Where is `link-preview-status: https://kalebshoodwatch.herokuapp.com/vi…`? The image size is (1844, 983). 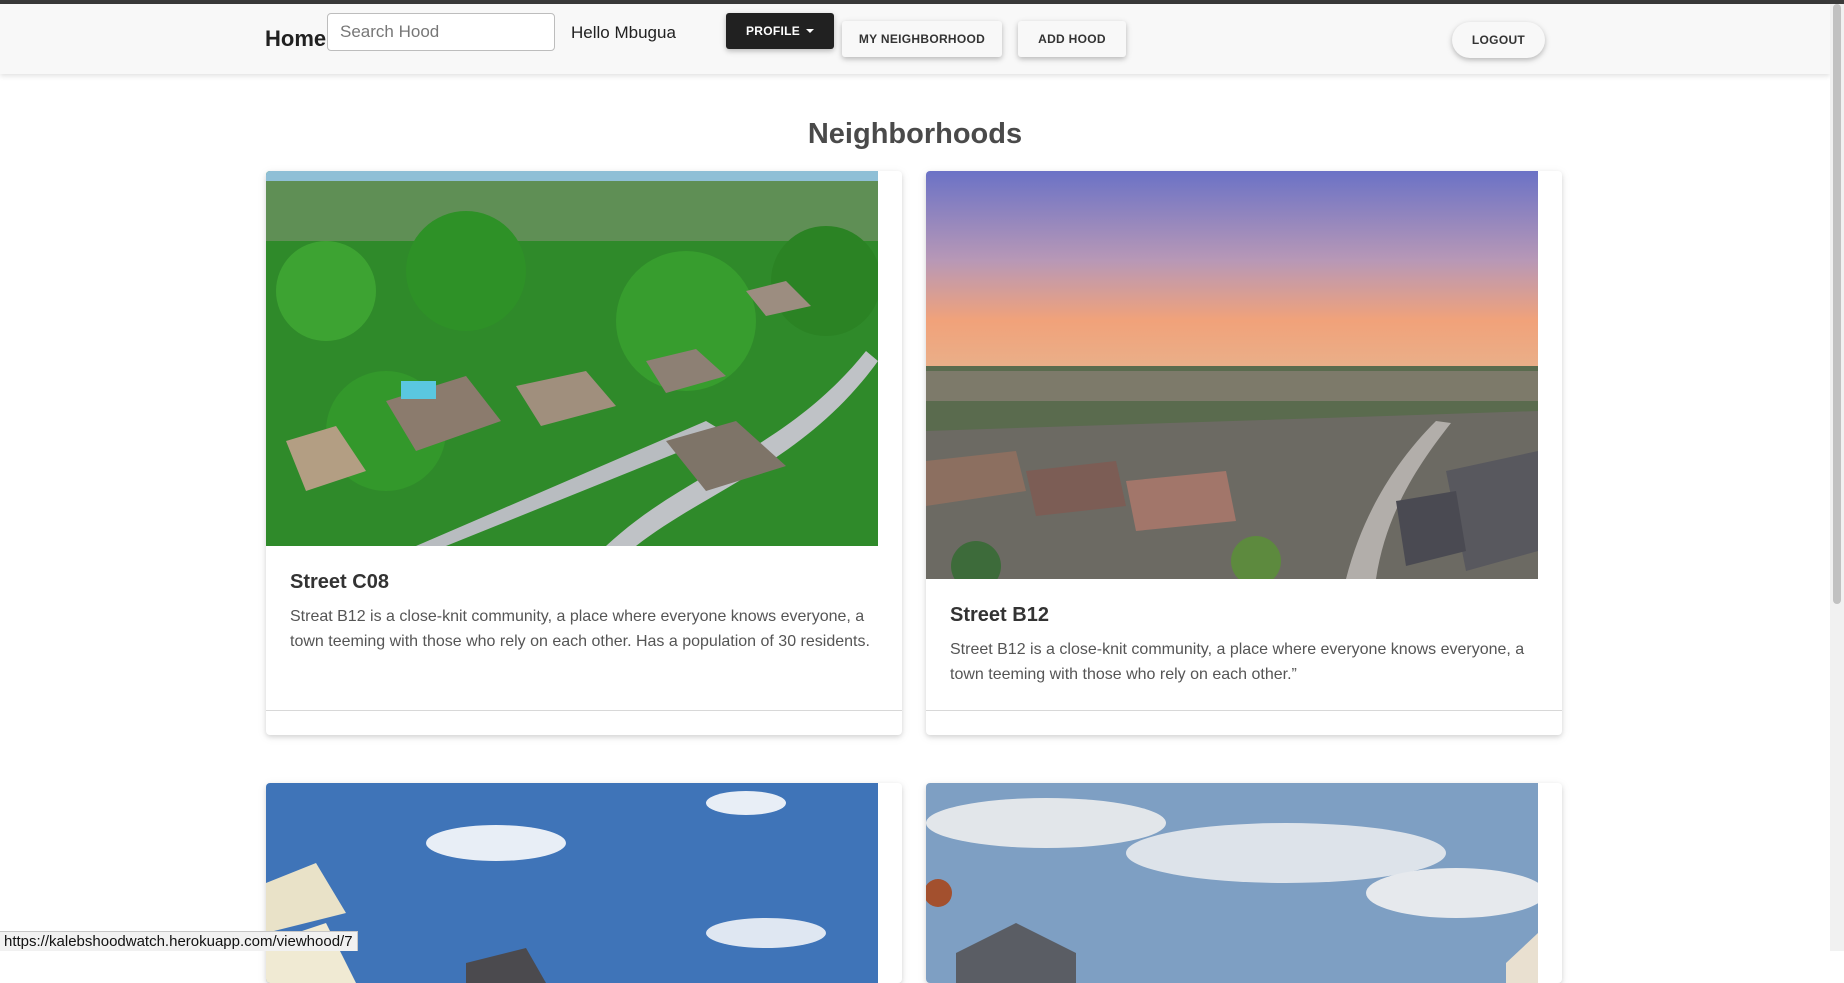
link-preview-status: https://kalebshoodwatch.herokuapp.com/vi… is located at coordinates (179, 941).